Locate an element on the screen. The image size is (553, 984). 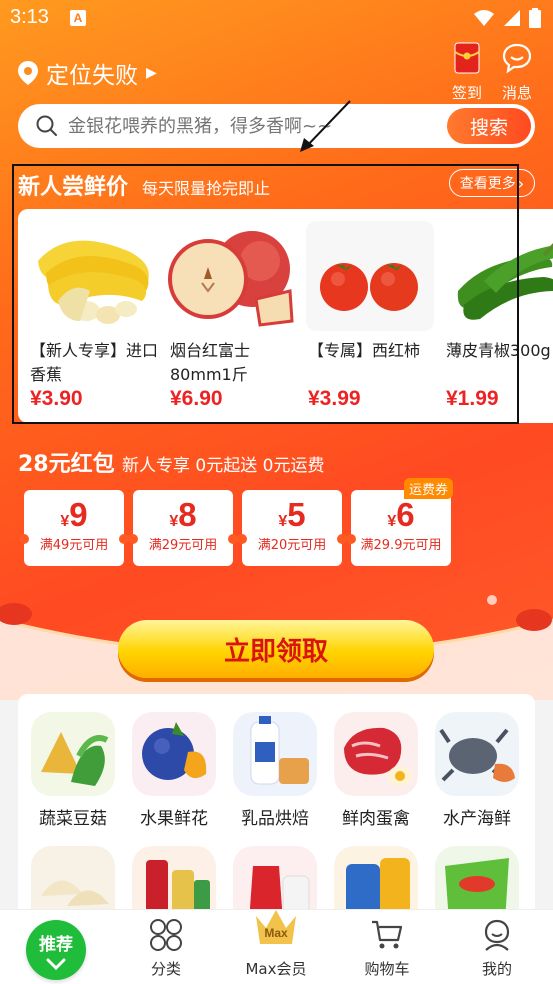
vegetables-image is located at coordinates (73, 754).